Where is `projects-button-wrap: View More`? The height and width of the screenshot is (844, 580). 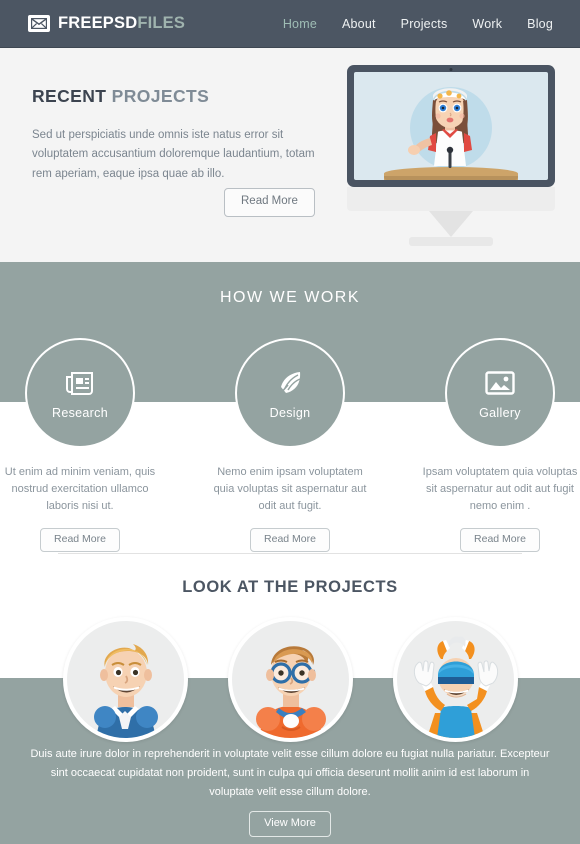
projects-button-wrap: View More is located at coordinates (290, 824).